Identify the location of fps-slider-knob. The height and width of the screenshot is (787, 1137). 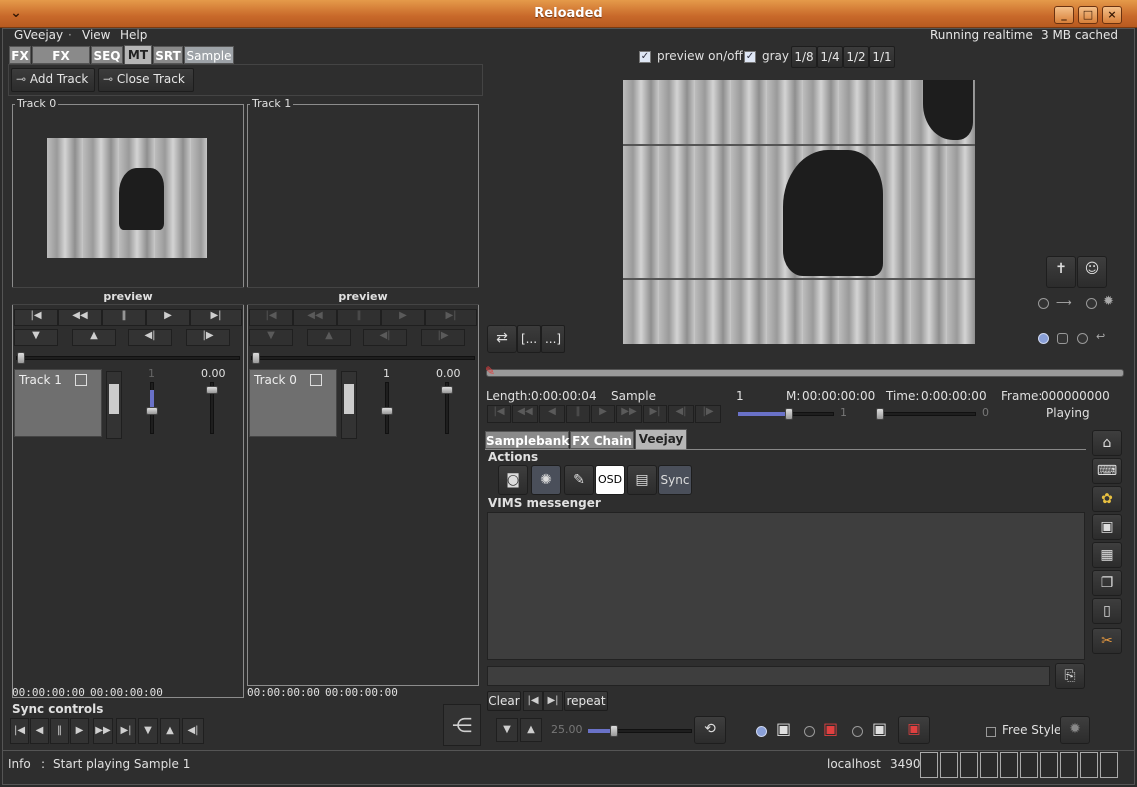
(614, 731).